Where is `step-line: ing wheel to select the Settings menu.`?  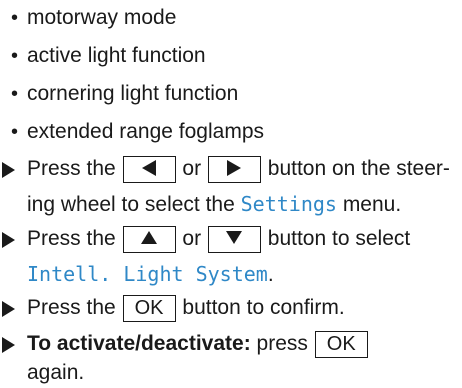
step-line: ing wheel to select the Settings menu. is located at coordinates (214, 204).